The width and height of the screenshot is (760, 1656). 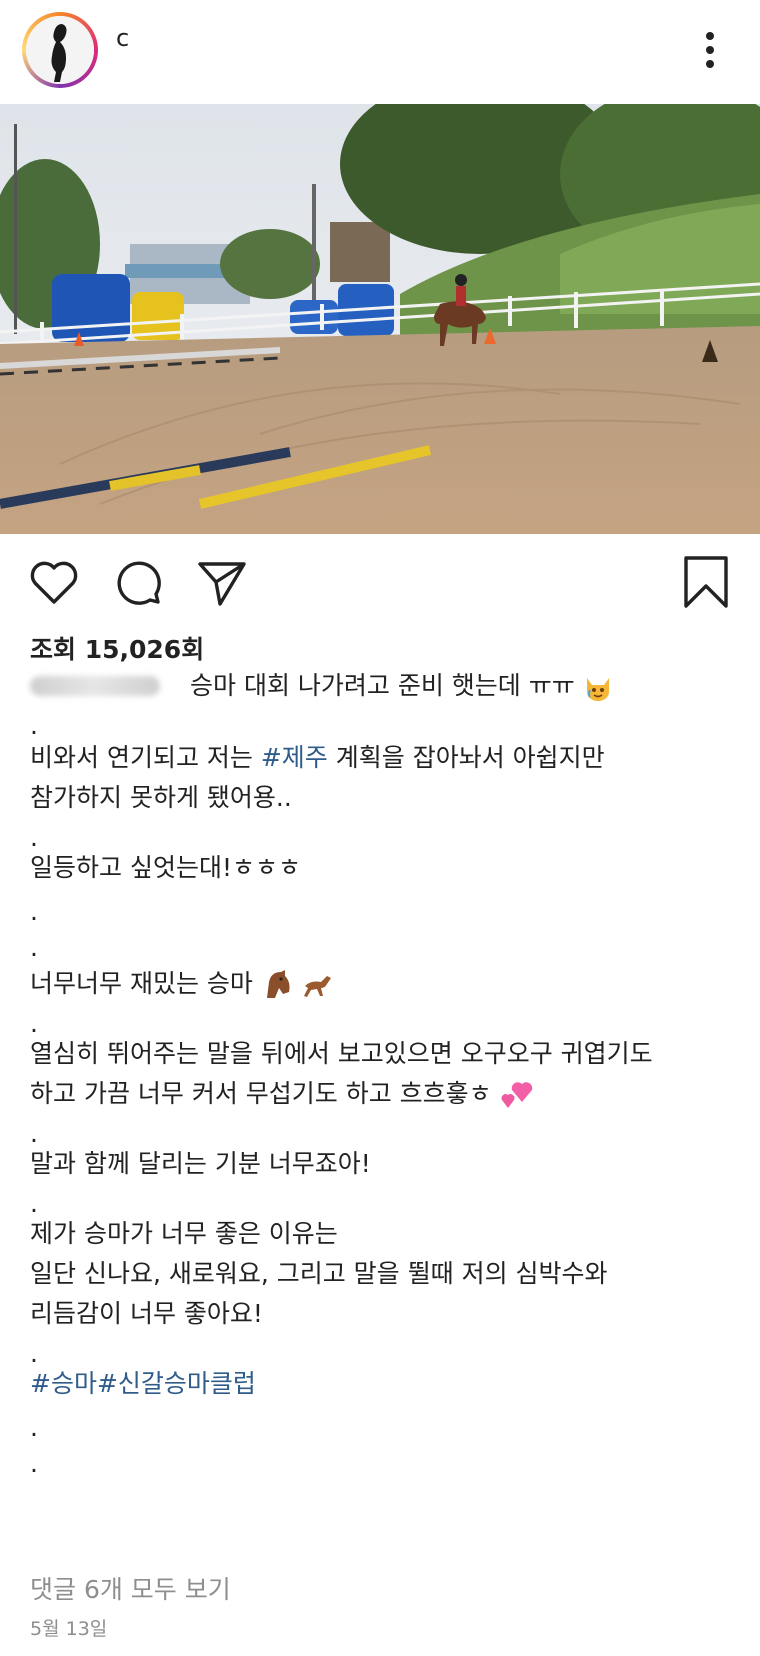 I want to click on caption-text: 비와서 연기되고 저는, so click(x=145, y=757).